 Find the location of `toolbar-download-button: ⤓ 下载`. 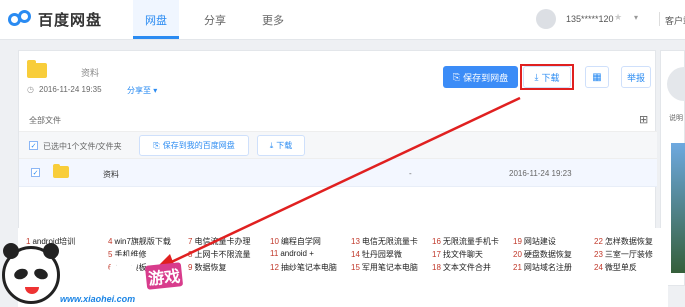

toolbar-download-button: ⤓ 下载 is located at coordinates (281, 145).